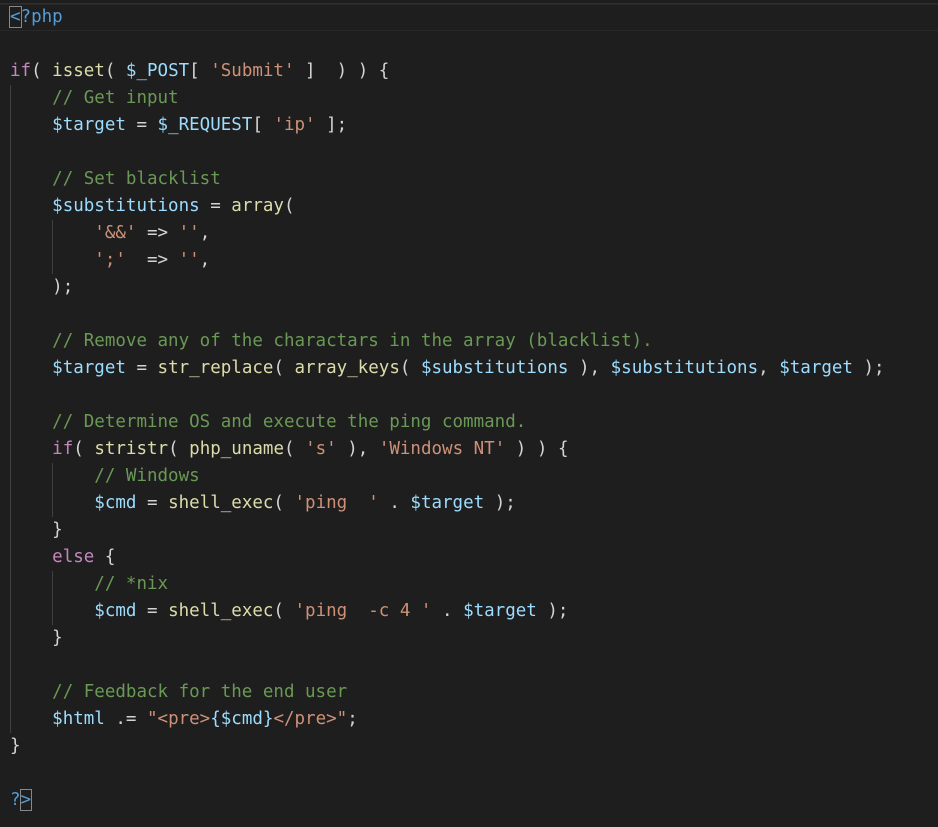 This screenshot has height=827, width=938. I want to click on code-token: <, so click(15, 17).